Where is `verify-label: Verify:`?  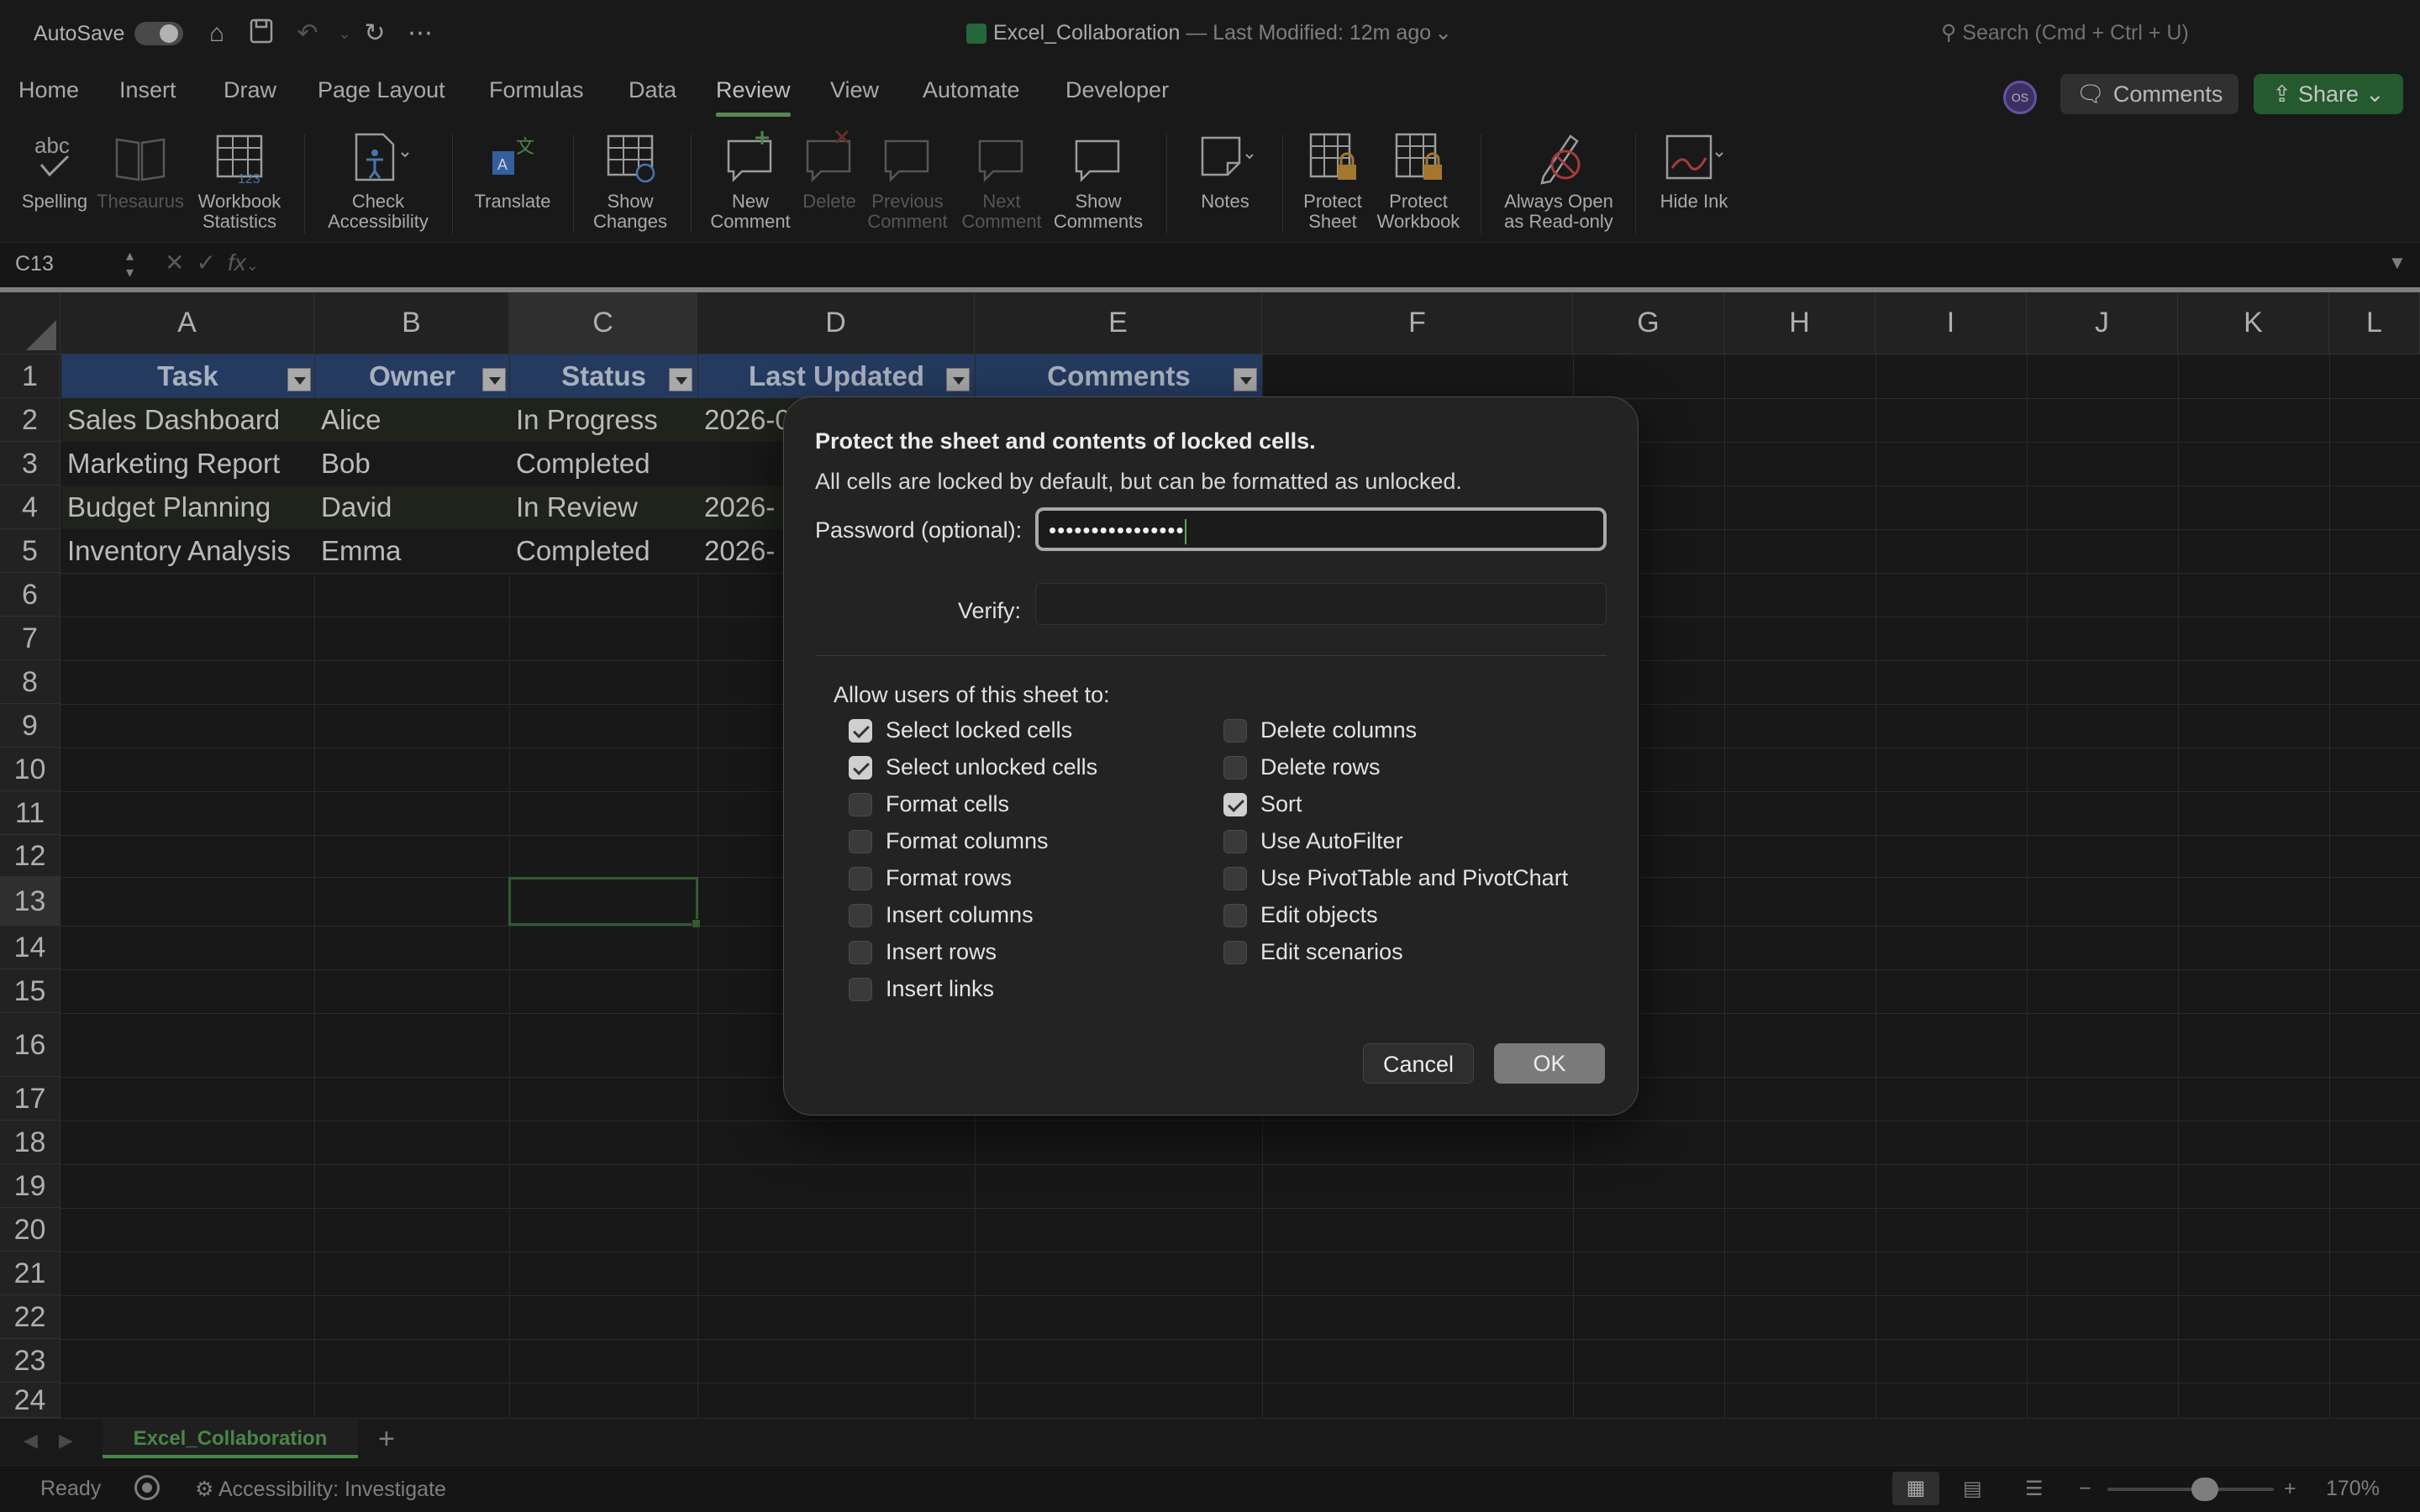 verify-label: Verify: is located at coordinates (990, 610).